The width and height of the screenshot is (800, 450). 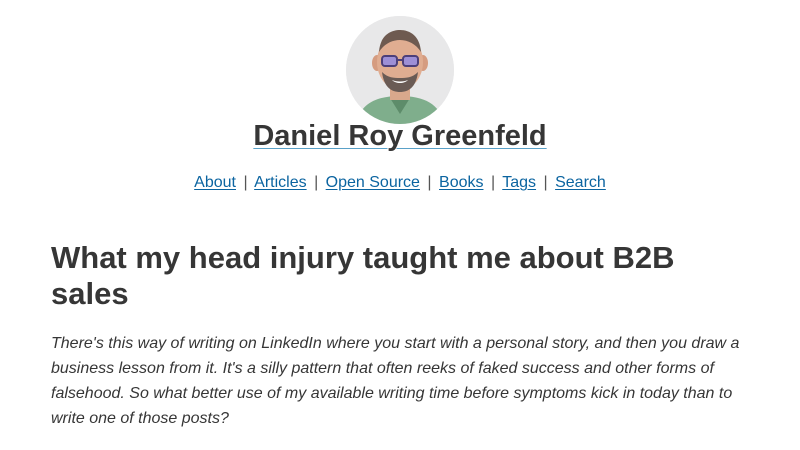 What do you see at coordinates (215, 182) in the screenshot?
I see `nav-link-about: About` at bounding box center [215, 182].